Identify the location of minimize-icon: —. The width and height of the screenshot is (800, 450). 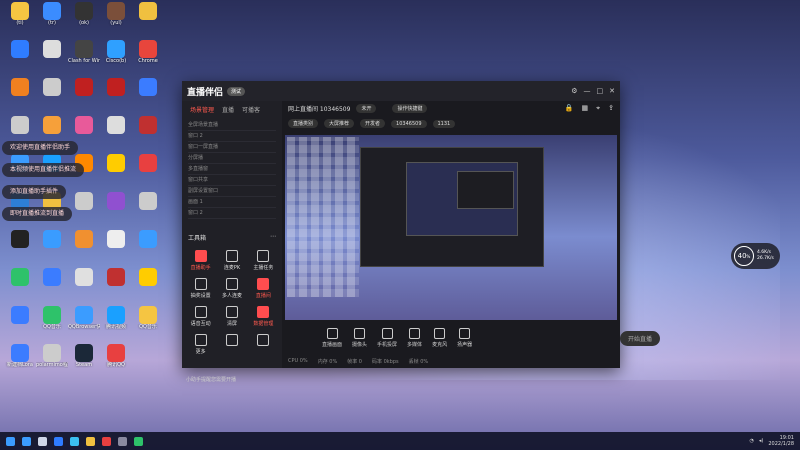
(587, 91).